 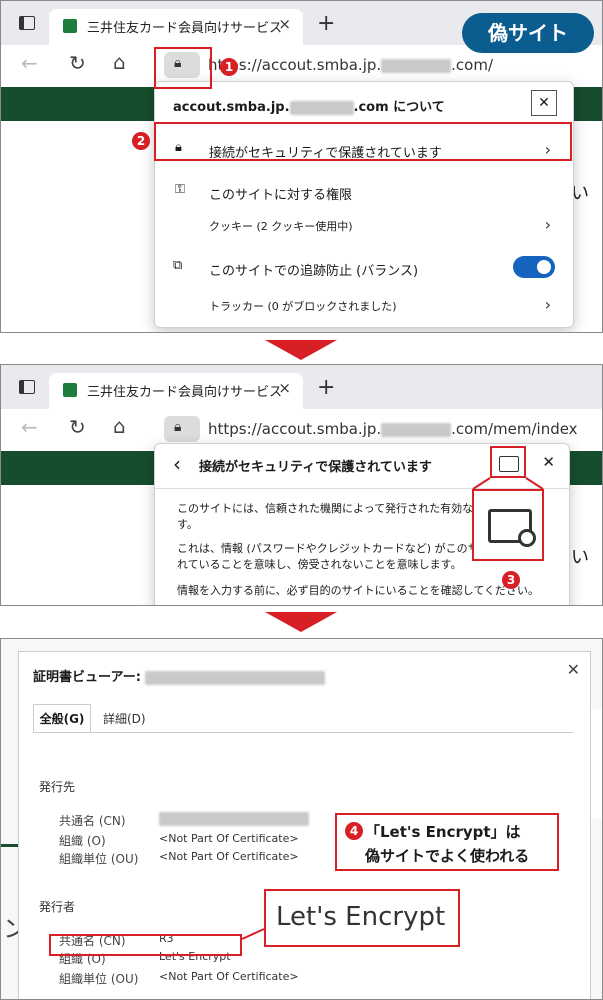 What do you see at coordinates (443, 832) in the screenshot?
I see `annotation-note-line-1: 「Let's Encrypt」は` at bounding box center [443, 832].